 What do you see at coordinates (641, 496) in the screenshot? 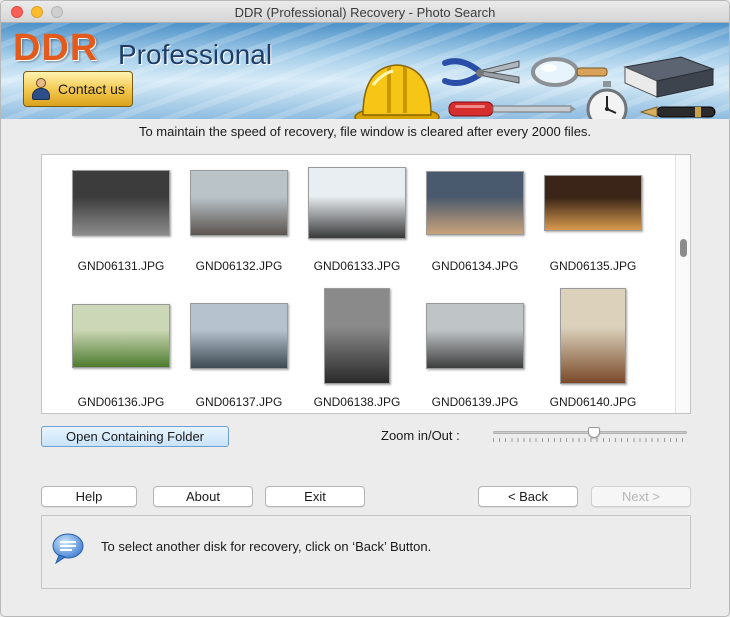
I see `next-button: Next >` at bounding box center [641, 496].